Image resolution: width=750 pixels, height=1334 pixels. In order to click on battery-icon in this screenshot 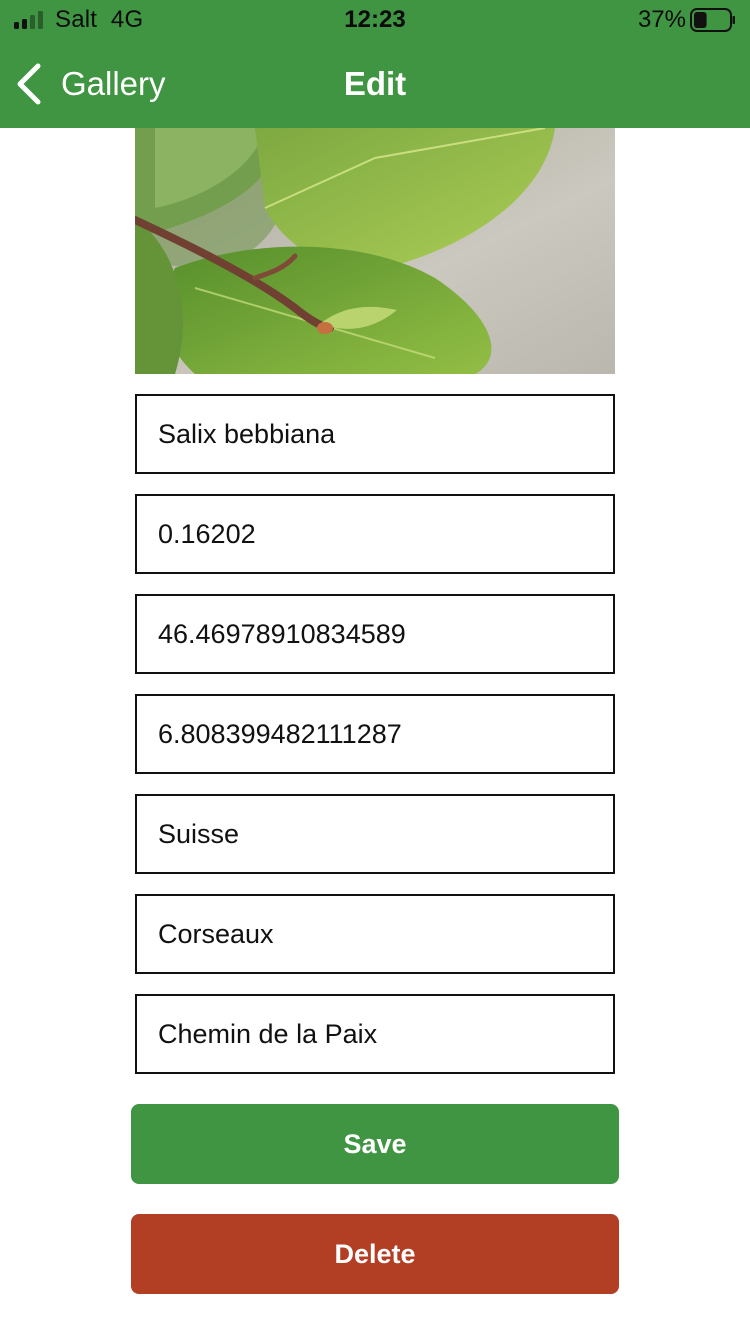, I will do `click(712, 20)`.